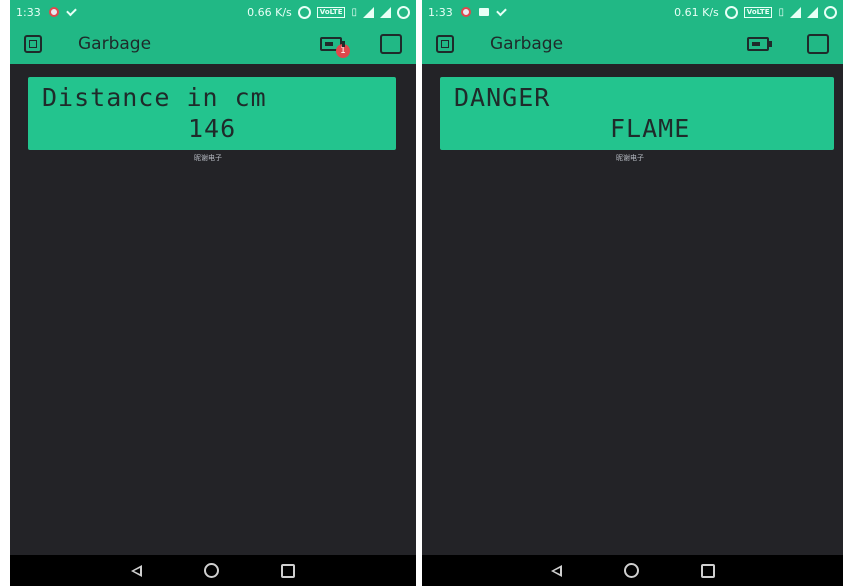 This screenshot has height=586, width=843. I want to click on app-bar: Garbage, so click(632, 44).